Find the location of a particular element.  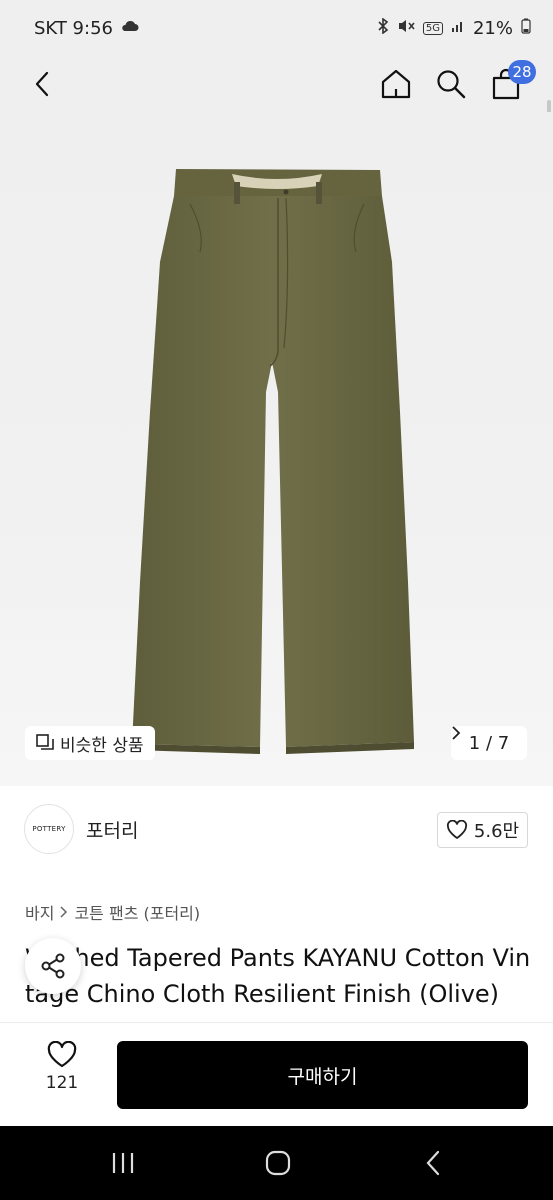

wishlist-button: 121 is located at coordinates (62, 1076).